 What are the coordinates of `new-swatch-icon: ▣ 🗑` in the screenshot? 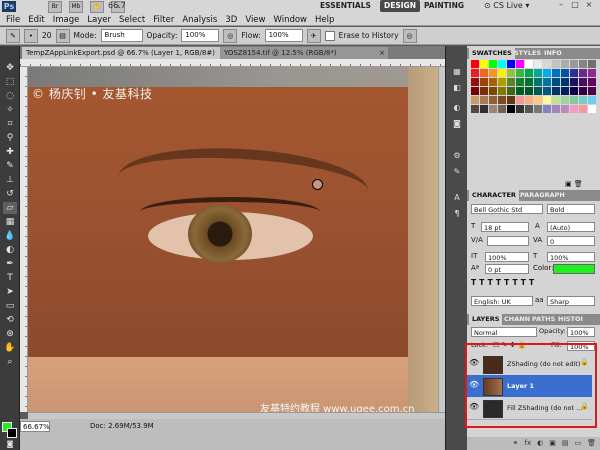 It's located at (574, 184).